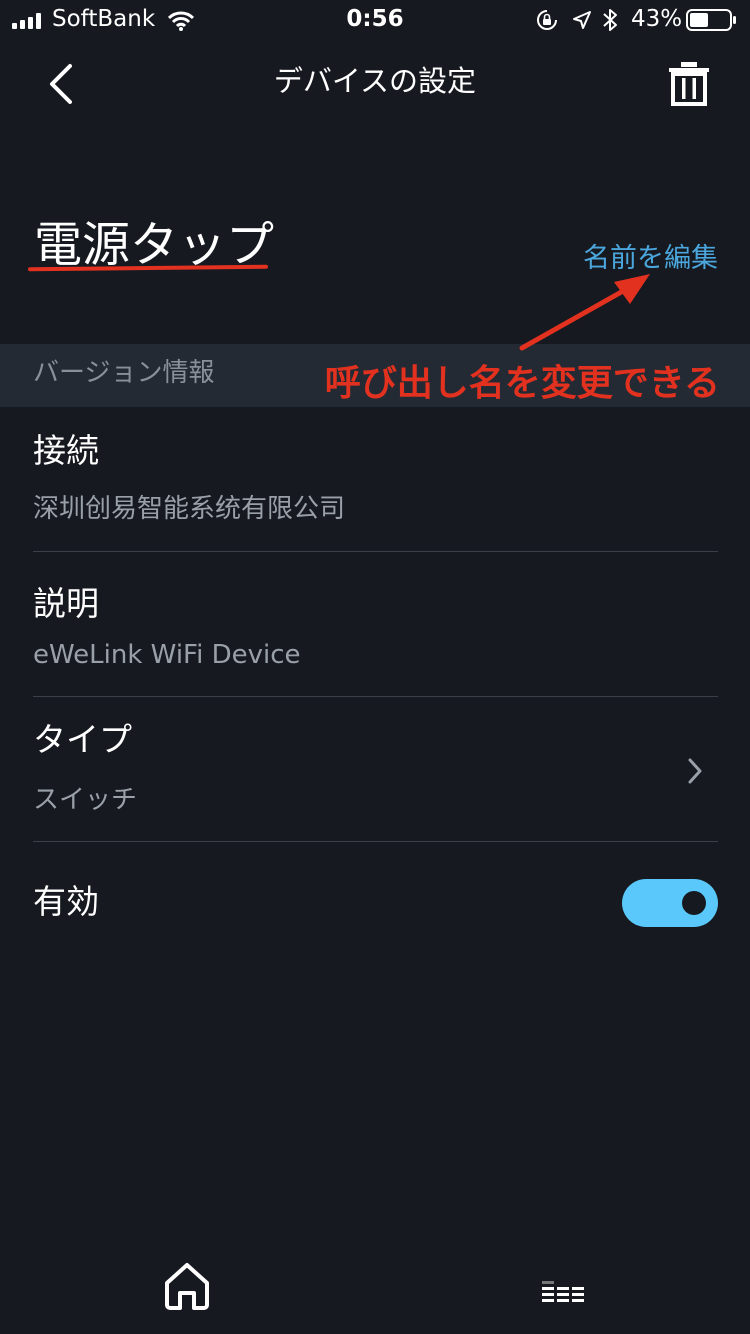 This screenshot has height=1334, width=750. I want to click on row-title-enabled: 有効, so click(66, 901).